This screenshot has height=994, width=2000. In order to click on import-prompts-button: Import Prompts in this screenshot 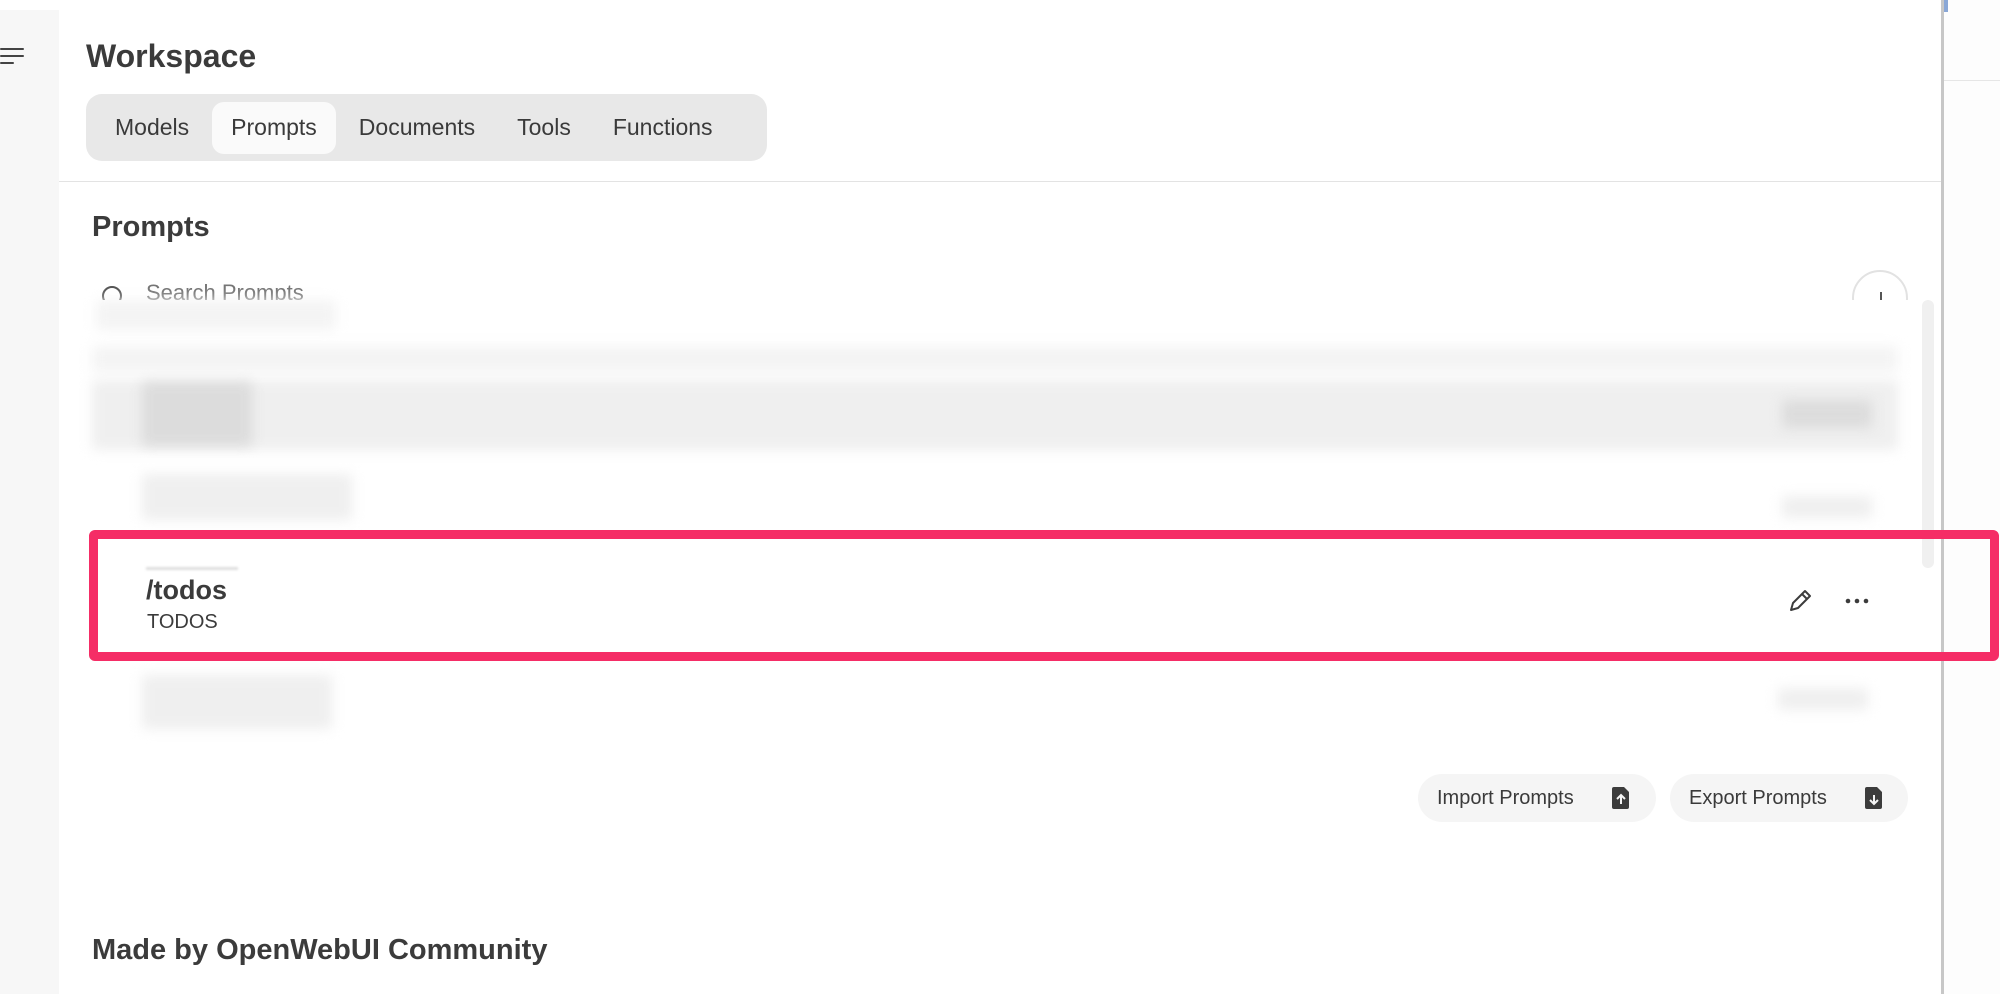, I will do `click(1537, 798)`.